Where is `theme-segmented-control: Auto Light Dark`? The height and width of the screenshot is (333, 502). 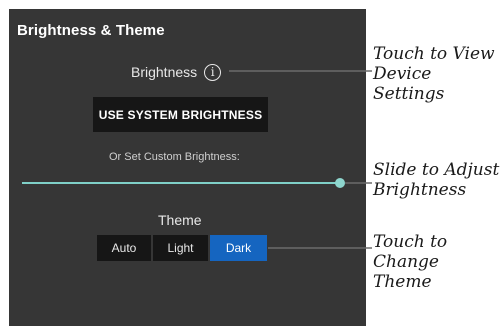
theme-segmented-control: Auto Light Dark is located at coordinates (182, 248).